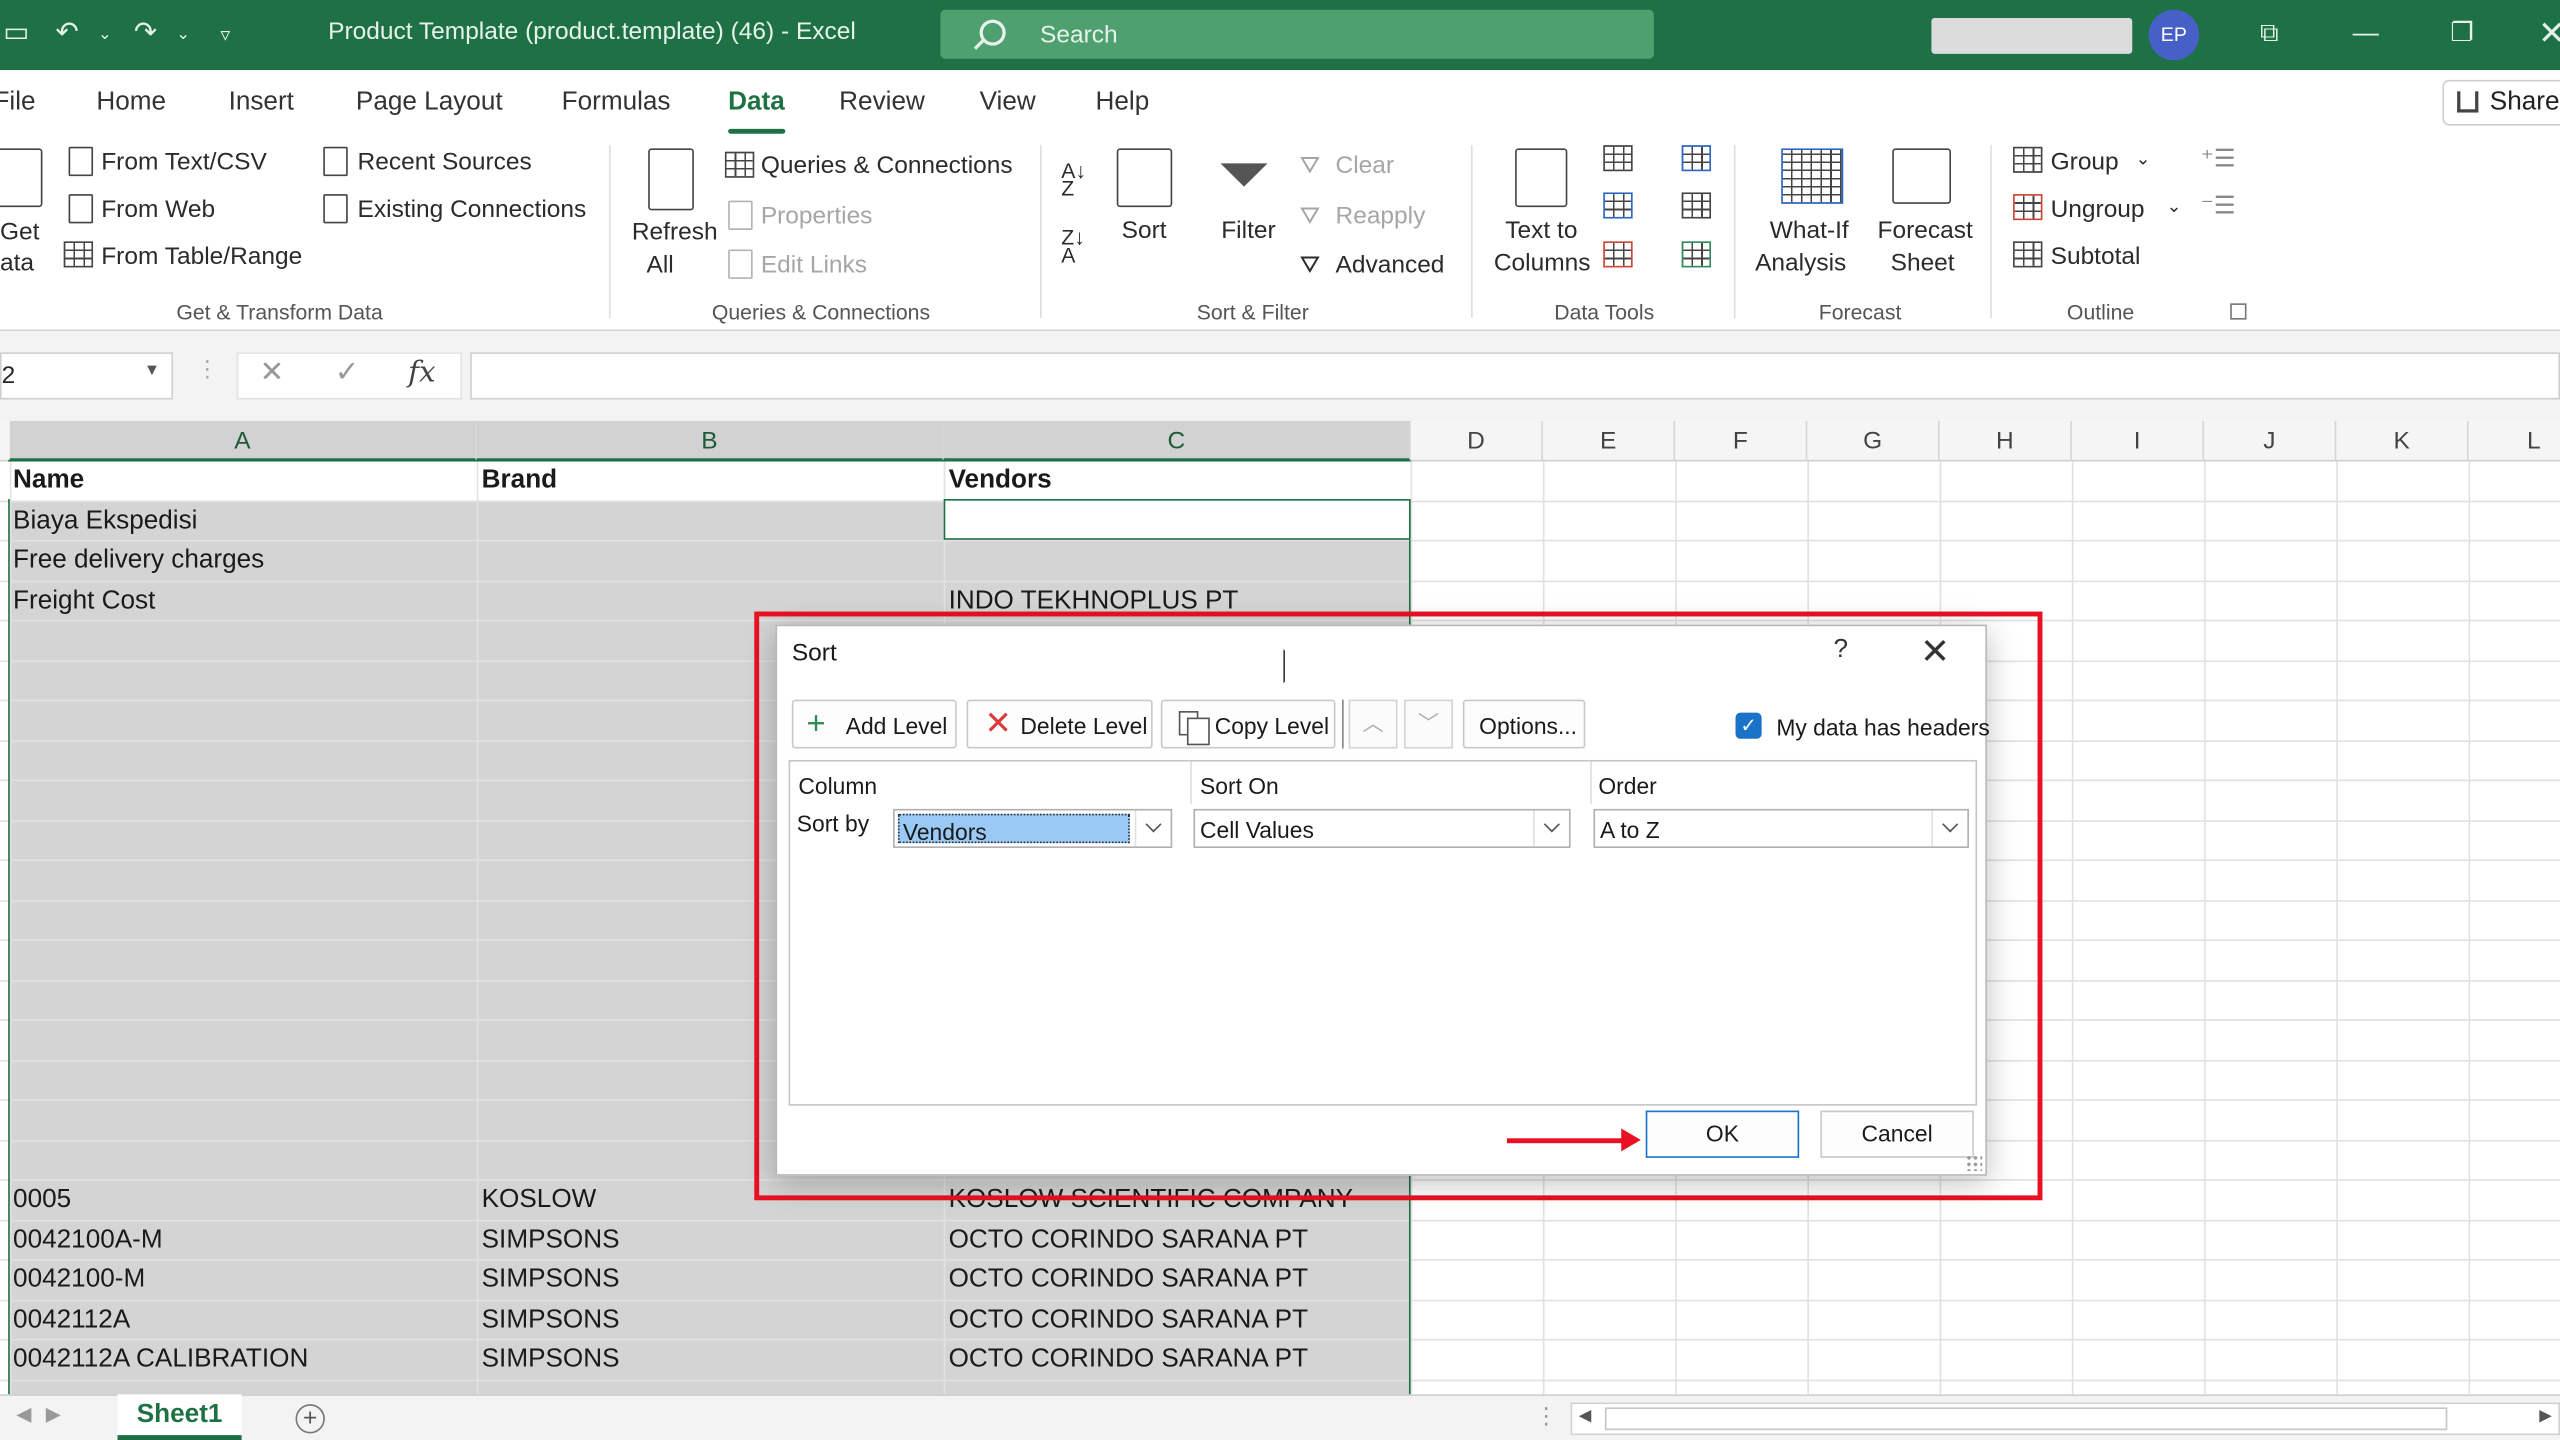 This screenshot has width=2560, height=1440. Describe the element at coordinates (1546, 1416) in the screenshot. I see `splitter-icon: ⋮` at that location.